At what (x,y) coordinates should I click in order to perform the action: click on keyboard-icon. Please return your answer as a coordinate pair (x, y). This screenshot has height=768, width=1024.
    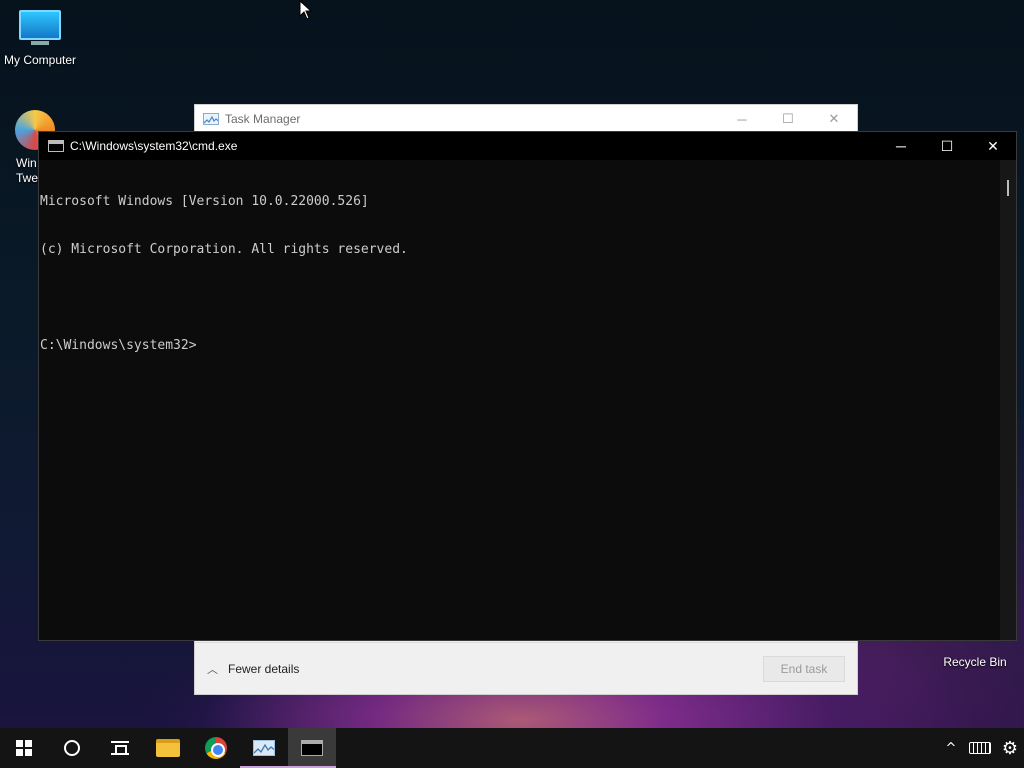
    Looking at the image, I should click on (980, 748).